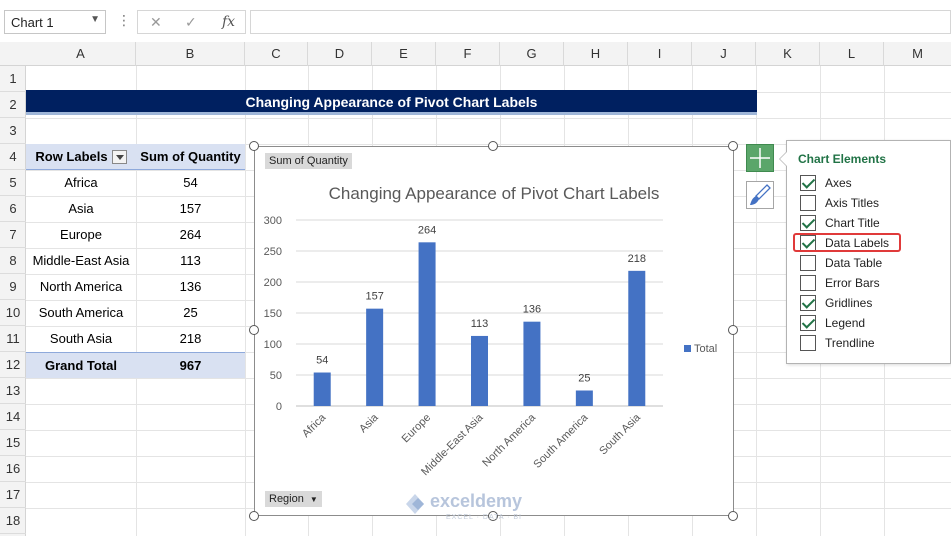 This screenshot has height=536, width=951. What do you see at coordinates (13, 365) in the screenshot?
I see `row-header: 12` at bounding box center [13, 365].